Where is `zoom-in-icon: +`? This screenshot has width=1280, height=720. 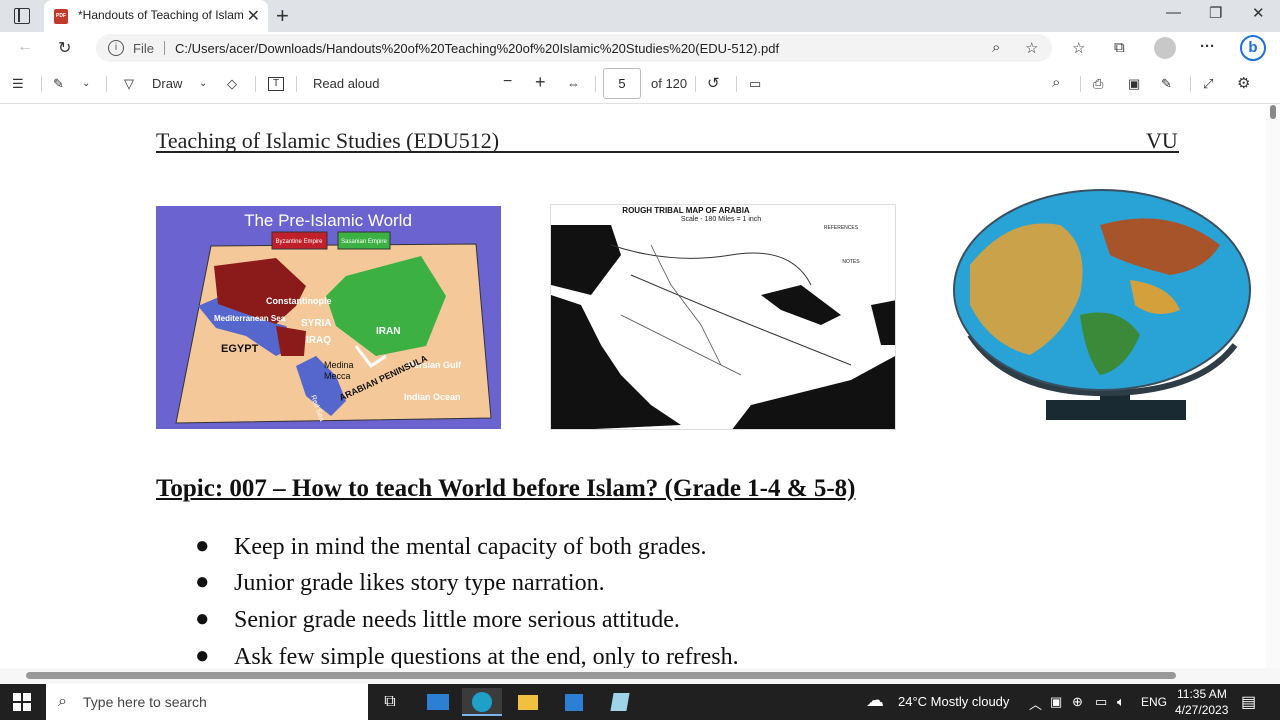
zoom-in-icon: + is located at coordinates (540, 82).